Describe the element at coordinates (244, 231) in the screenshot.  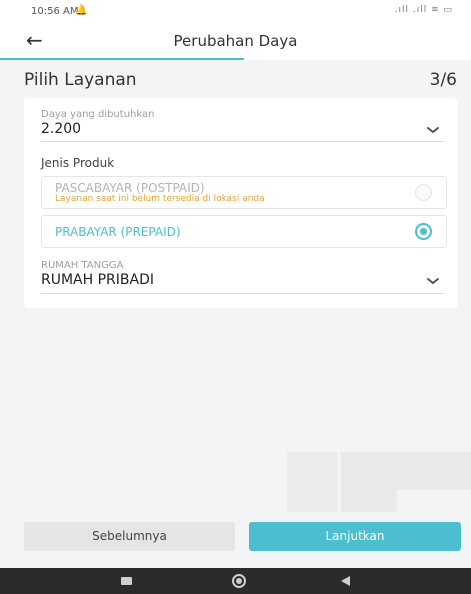
I see `option-prepaid: PRABAYAR (PREPAID)` at that location.